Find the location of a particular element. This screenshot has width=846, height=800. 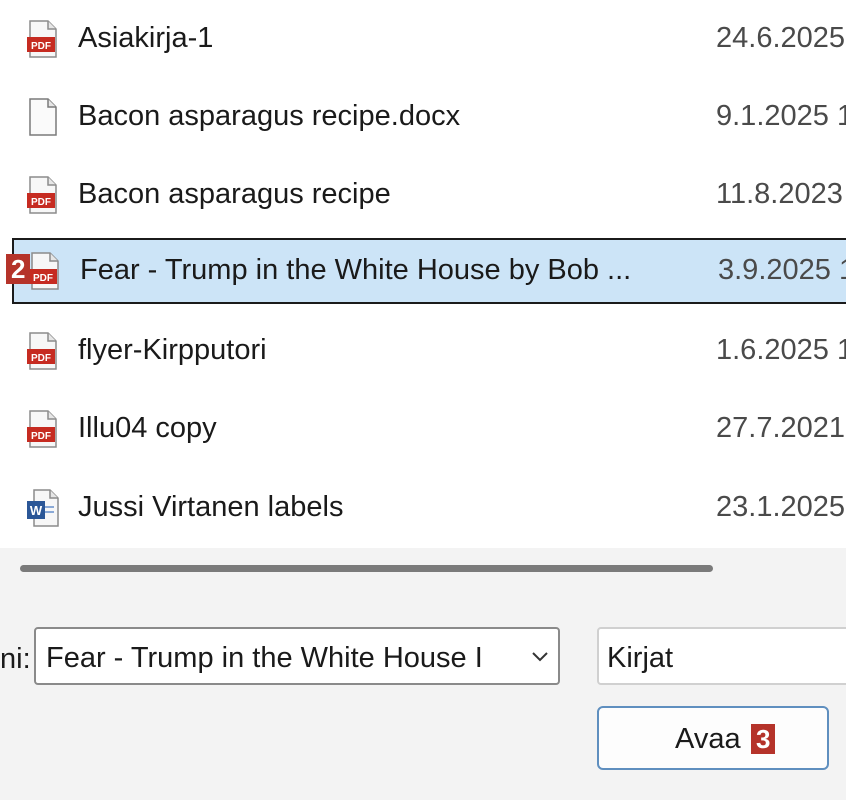

file-date: 24.6.2025 is located at coordinates (781, 38).